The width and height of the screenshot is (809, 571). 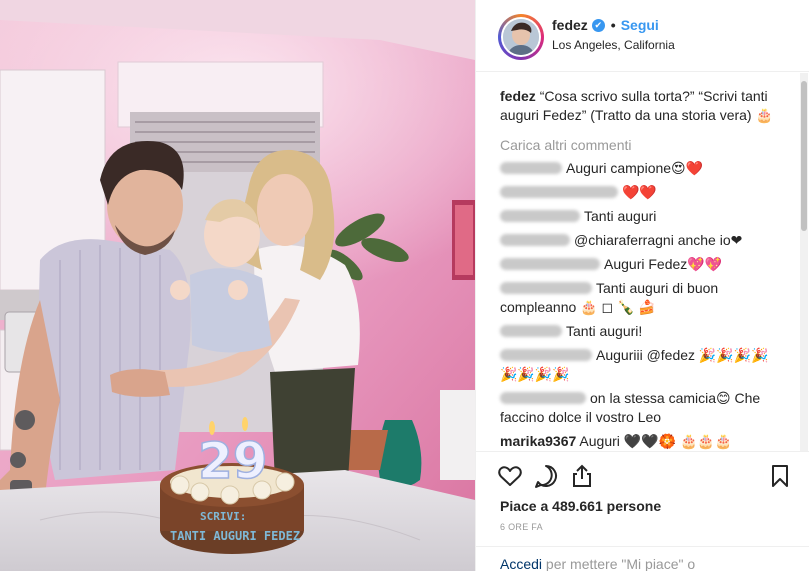 I want to click on heart-icon, so click(x=510, y=476).